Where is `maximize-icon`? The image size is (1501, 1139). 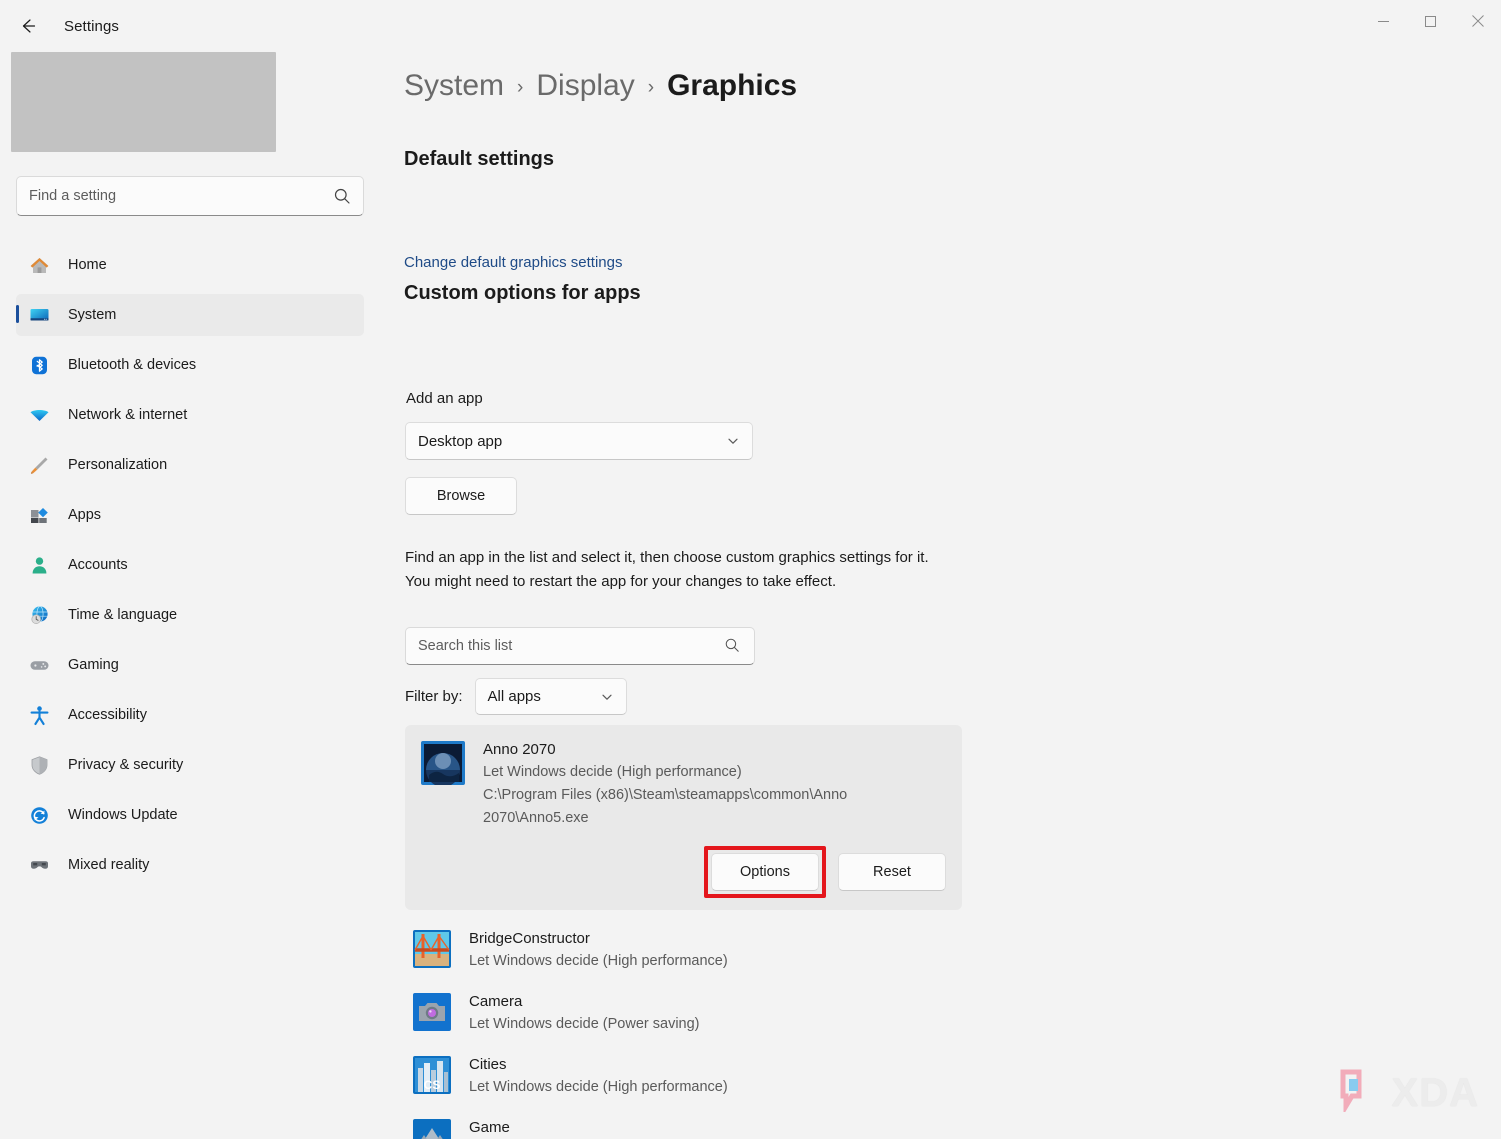
maximize-icon is located at coordinates (1430, 23).